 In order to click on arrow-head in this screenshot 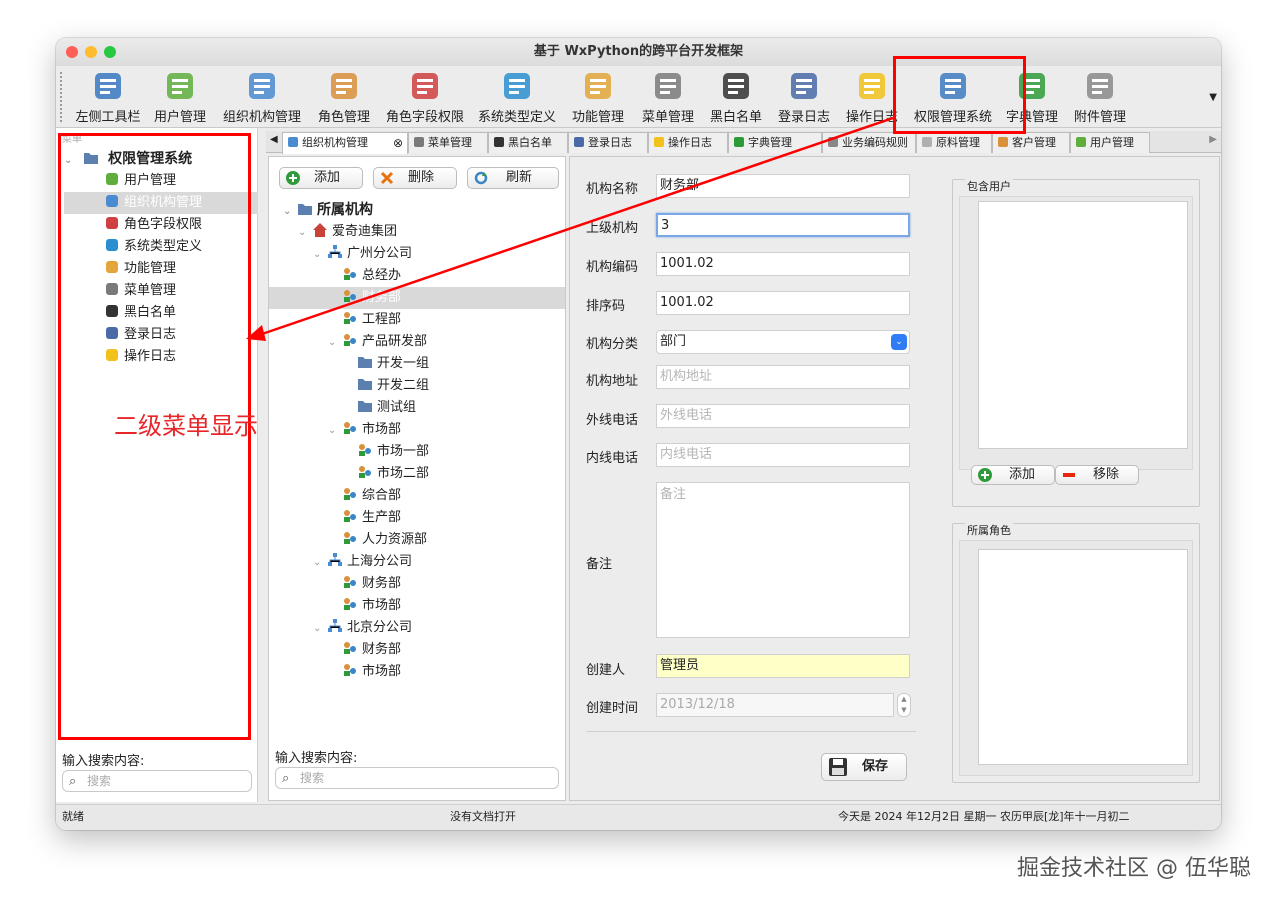, I will do `click(256, 333)`.